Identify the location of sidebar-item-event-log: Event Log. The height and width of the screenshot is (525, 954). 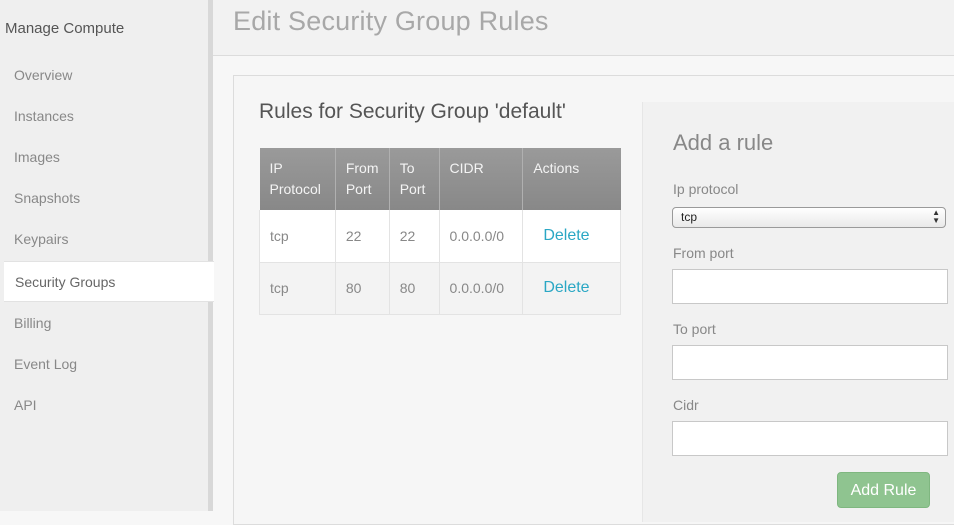
(45, 364).